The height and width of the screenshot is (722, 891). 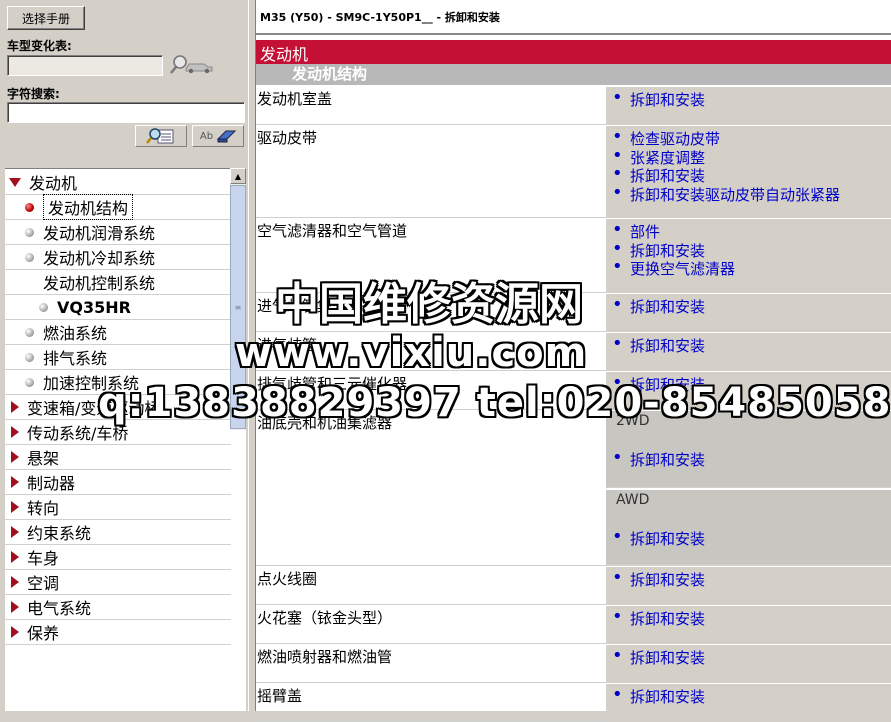 What do you see at coordinates (118, 507) in the screenshot?
I see `tree-item: 转向` at bounding box center [118, 507].